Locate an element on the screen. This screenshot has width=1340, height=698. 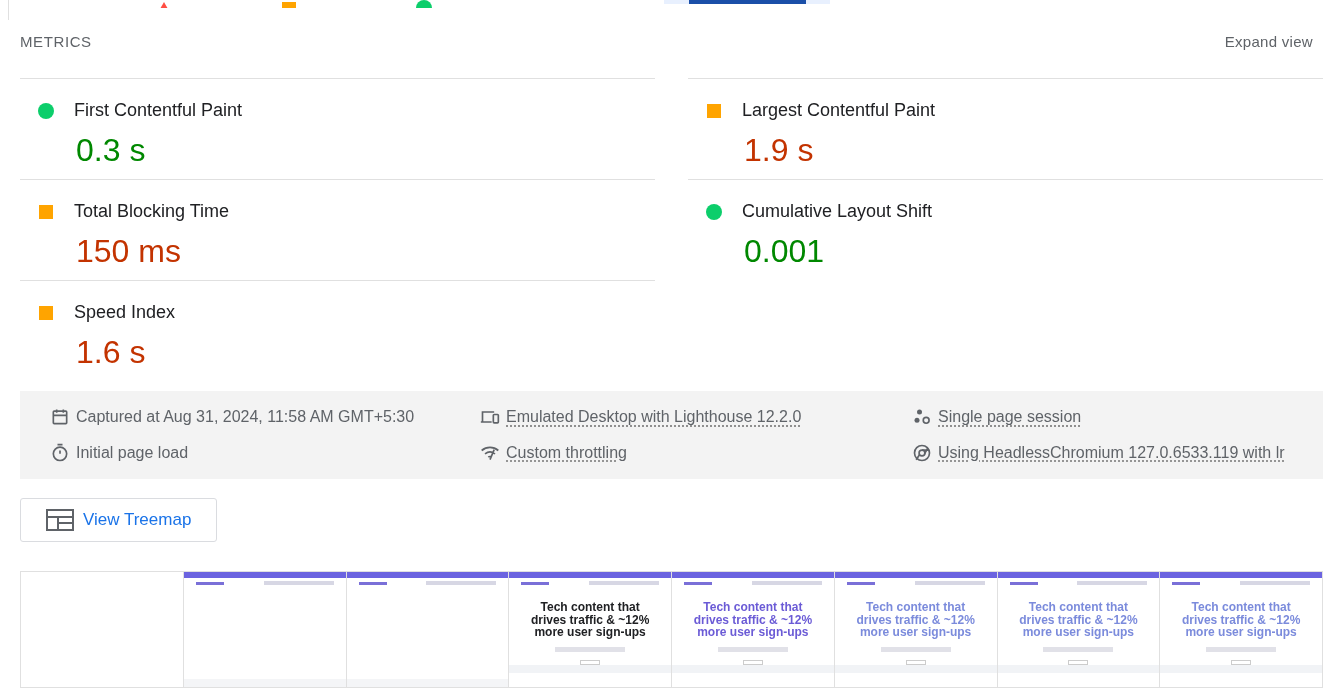
metric-value: 0.3 s is located at coordinates (111, 150).